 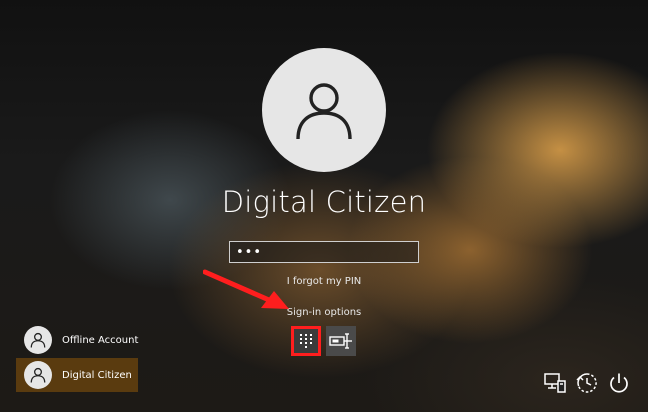 I want to click on account-label: Offline Account, so click(x=100, y=340).